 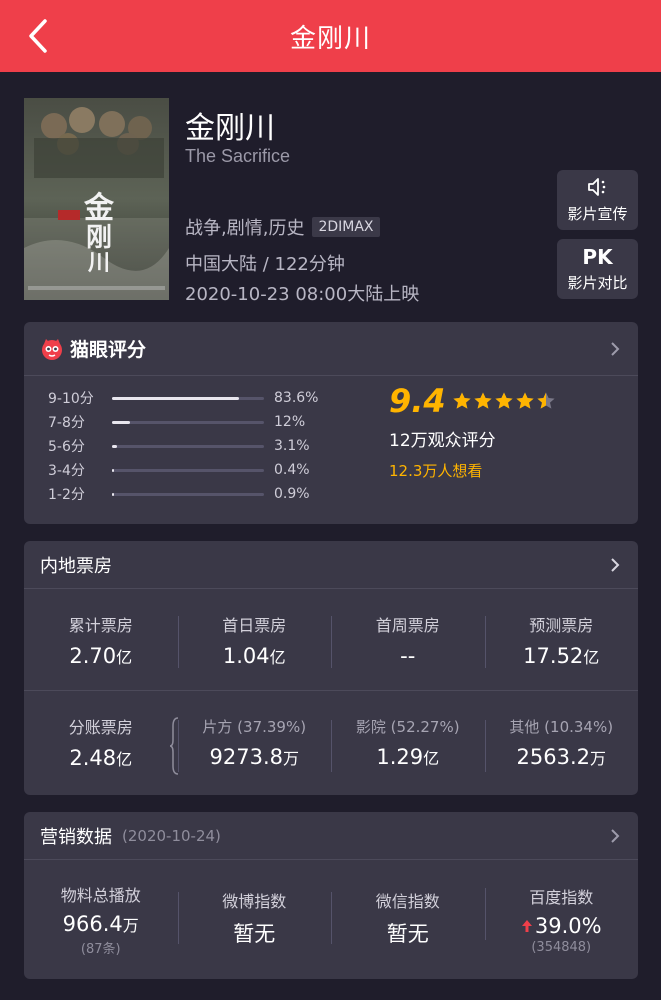 What do you see at coordinates (442, 441) in the screenshot?
I see `audience-count: 12万观众评分` at bounding box center [442, 441].